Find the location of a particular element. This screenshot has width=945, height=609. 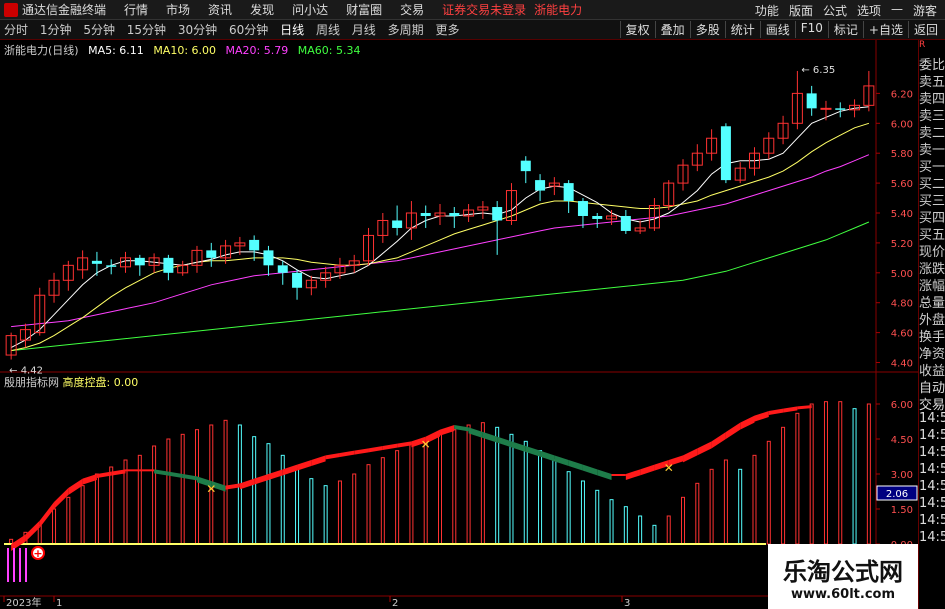

side-panel-label: 卖五 is located at coordinates (932, 79).